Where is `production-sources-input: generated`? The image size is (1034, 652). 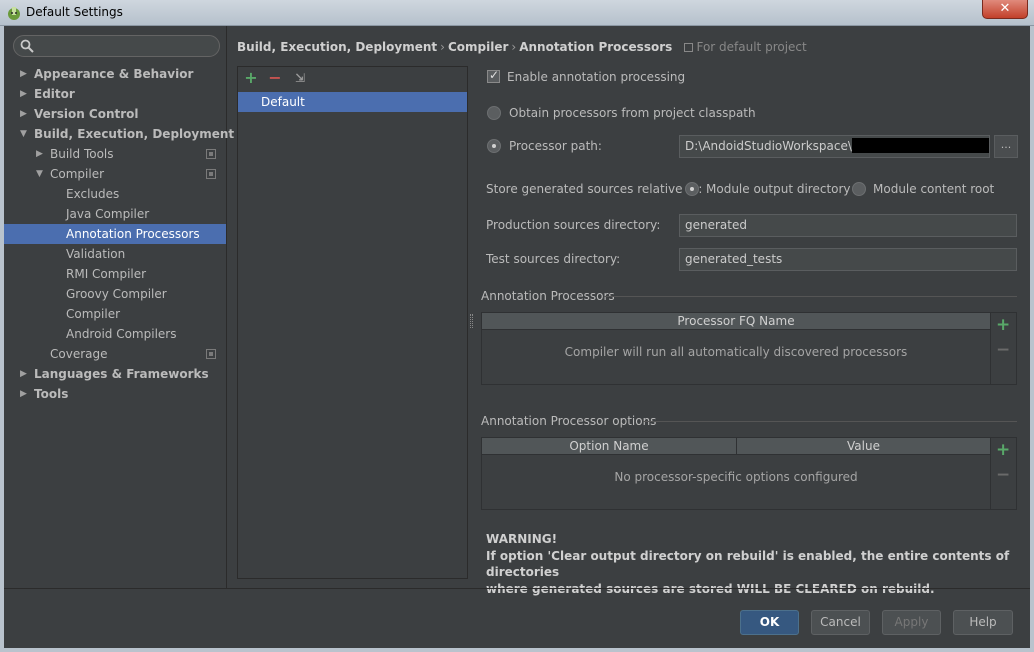
production-sources-input: generated is located at coordinates (848, 225).